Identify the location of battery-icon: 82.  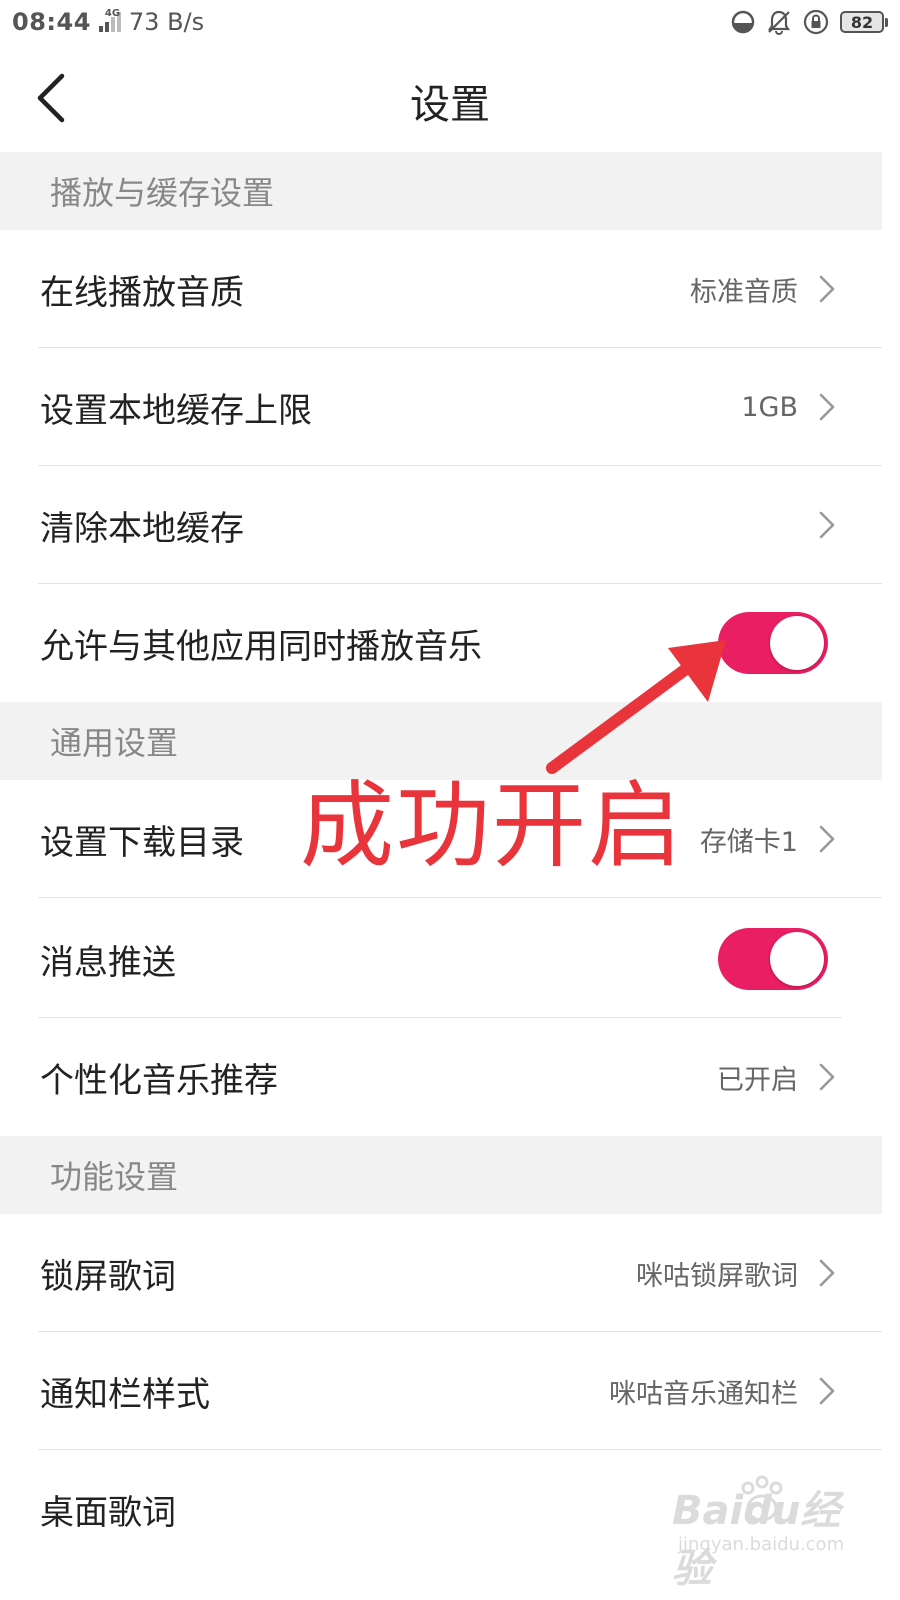
(864, 22).